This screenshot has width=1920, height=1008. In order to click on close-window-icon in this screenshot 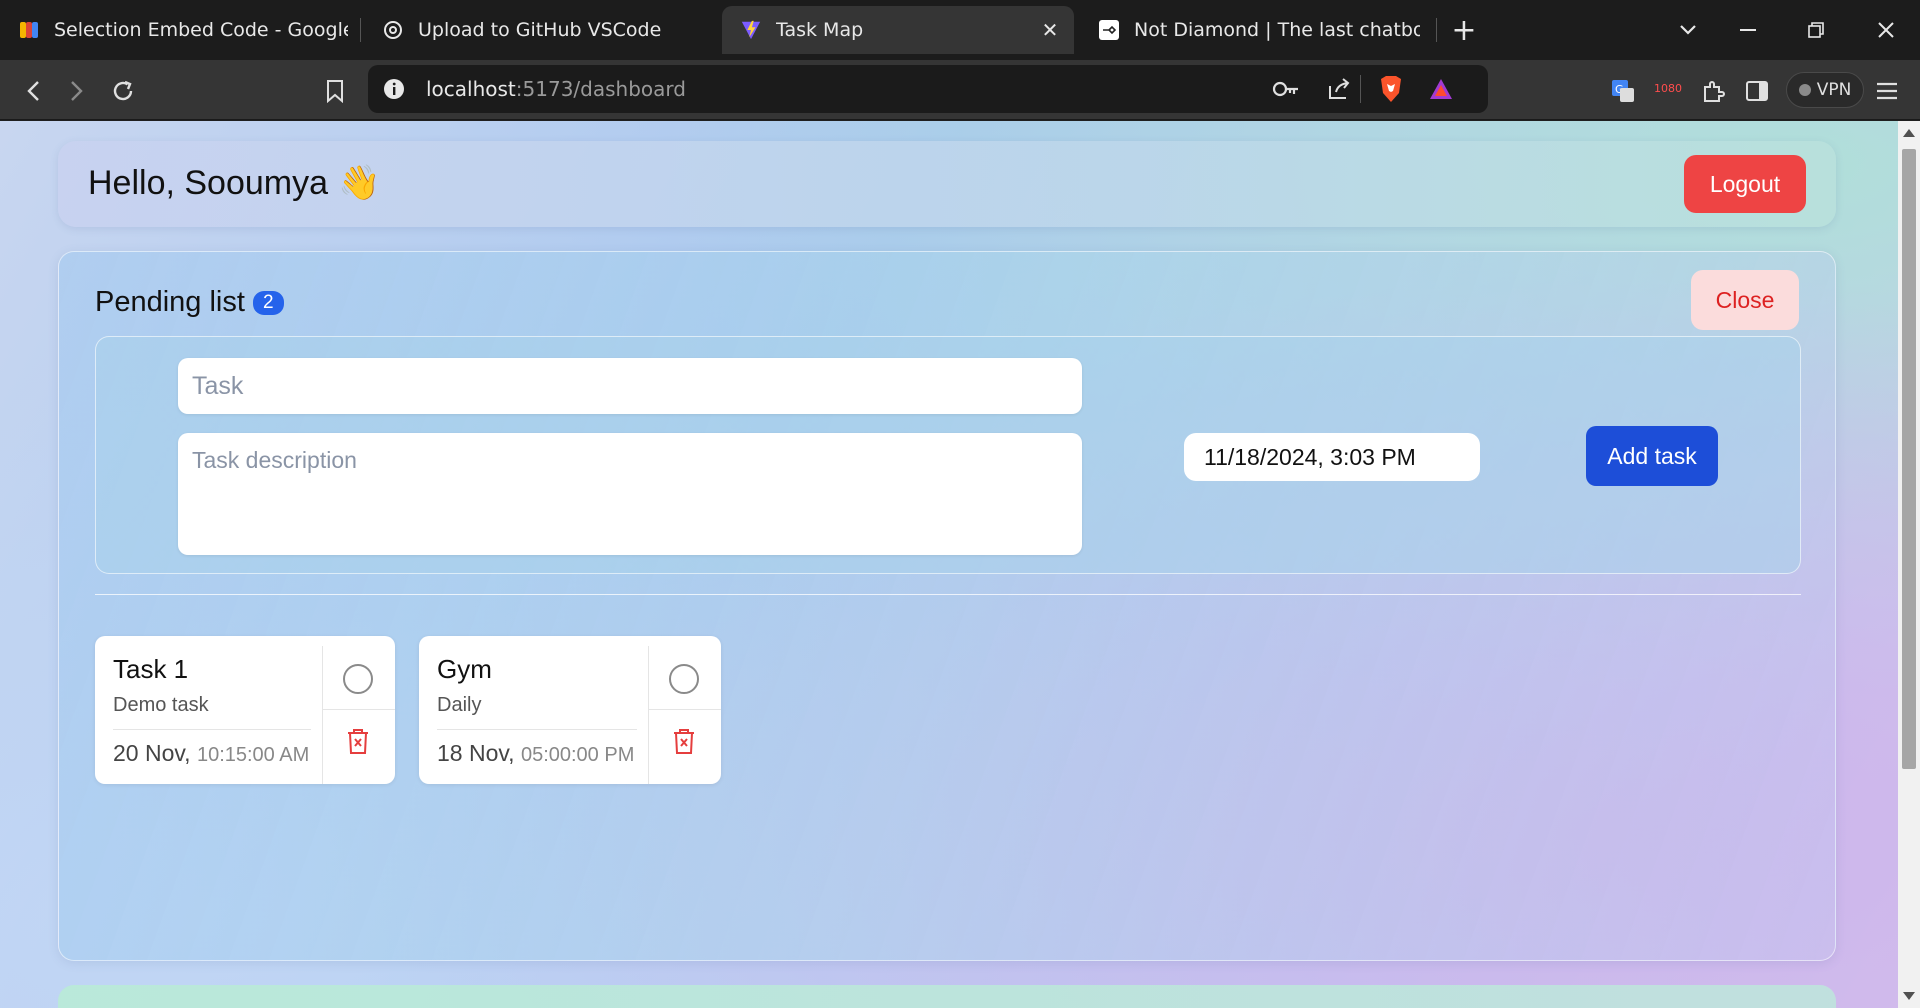, I will do `click(1886, 30)`.